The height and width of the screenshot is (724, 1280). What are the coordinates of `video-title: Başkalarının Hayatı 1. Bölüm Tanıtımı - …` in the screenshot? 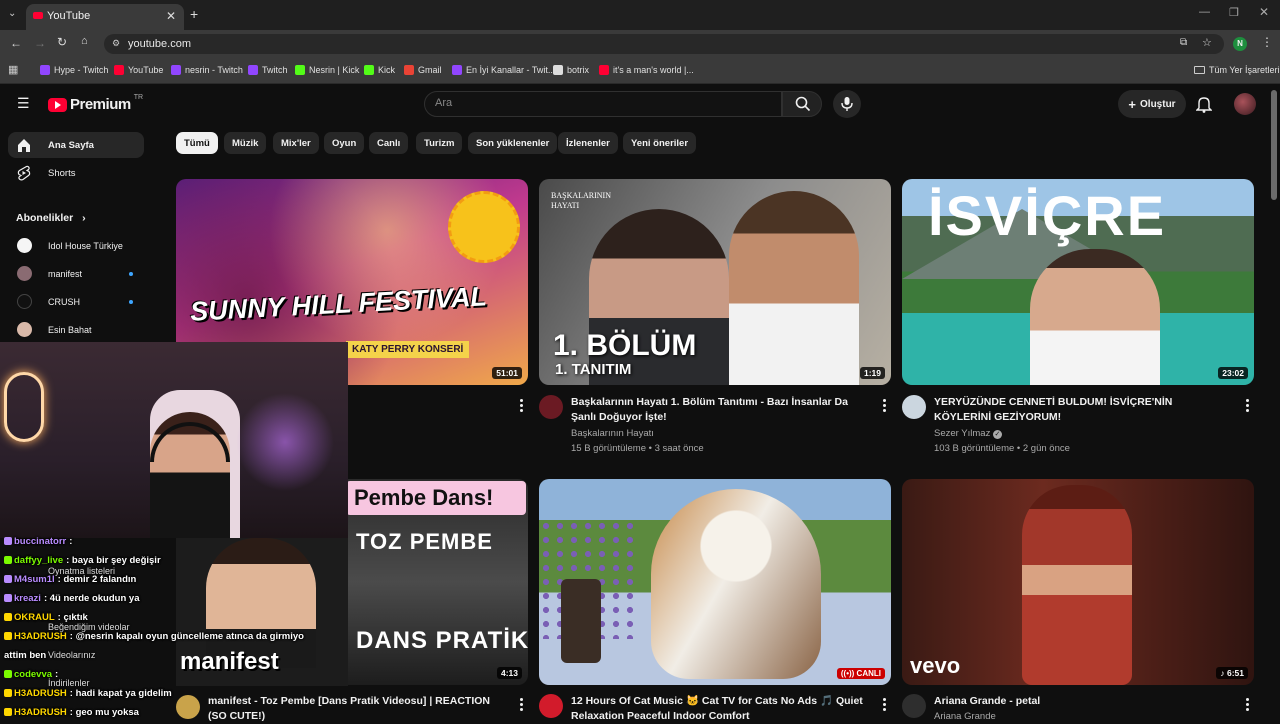 It's located at (718, 410).